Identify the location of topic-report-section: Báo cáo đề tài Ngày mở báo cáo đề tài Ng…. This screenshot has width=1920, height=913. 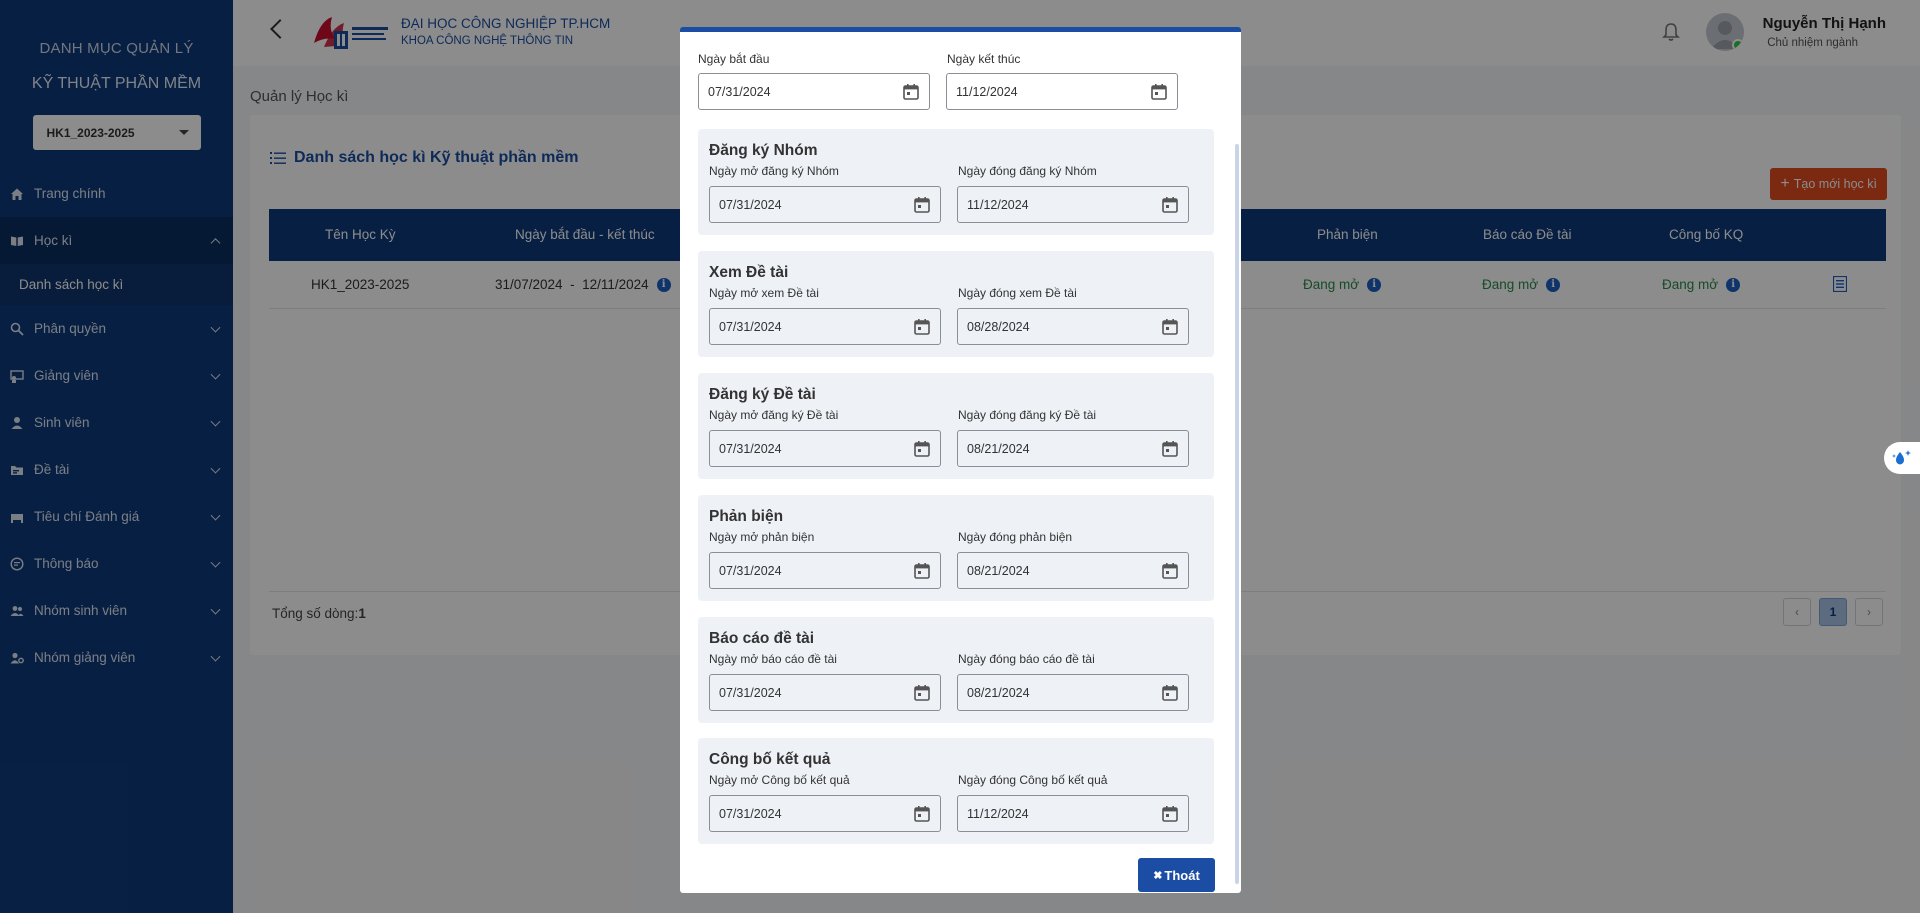
(956, 670).